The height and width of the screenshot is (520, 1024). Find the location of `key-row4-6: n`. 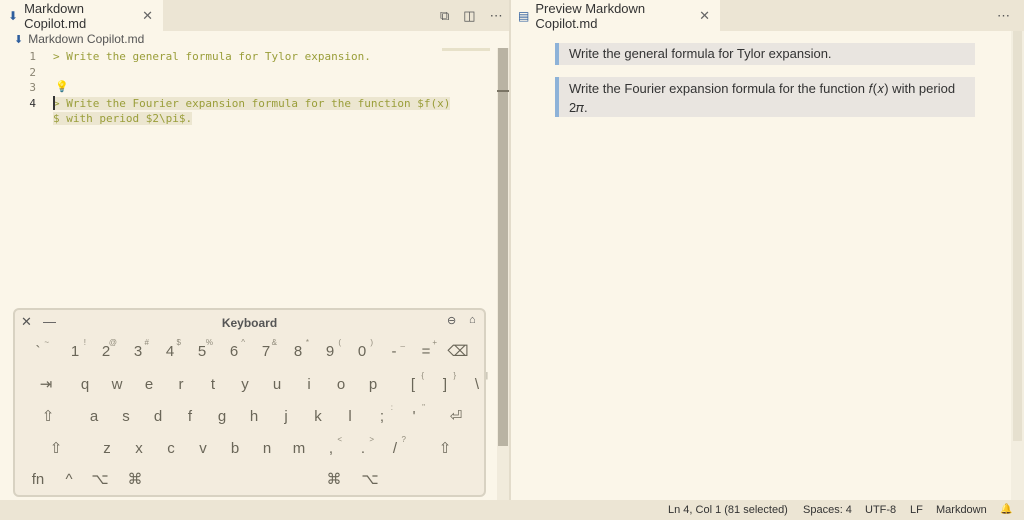

key-row4-6: n is located at coordinates (267, 448).